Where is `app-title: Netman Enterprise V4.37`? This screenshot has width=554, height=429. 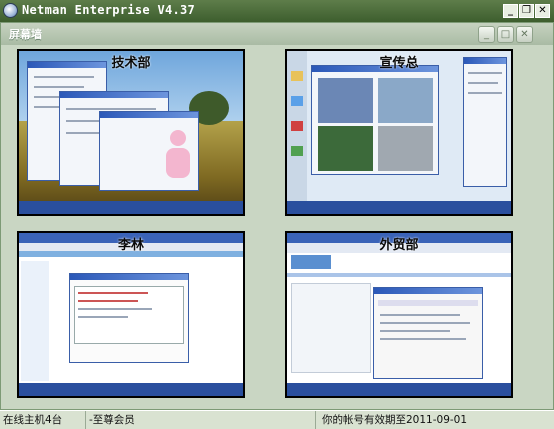 app-title: Netman Enterprise V4.37 is located at coordinates (109, 10).